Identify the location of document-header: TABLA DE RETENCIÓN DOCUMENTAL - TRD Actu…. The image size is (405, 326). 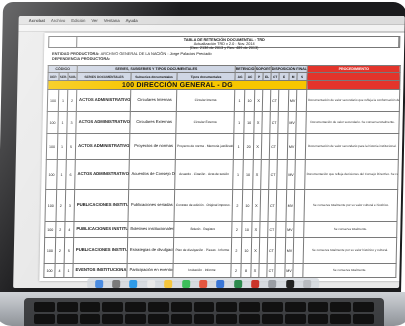
(224, 43).